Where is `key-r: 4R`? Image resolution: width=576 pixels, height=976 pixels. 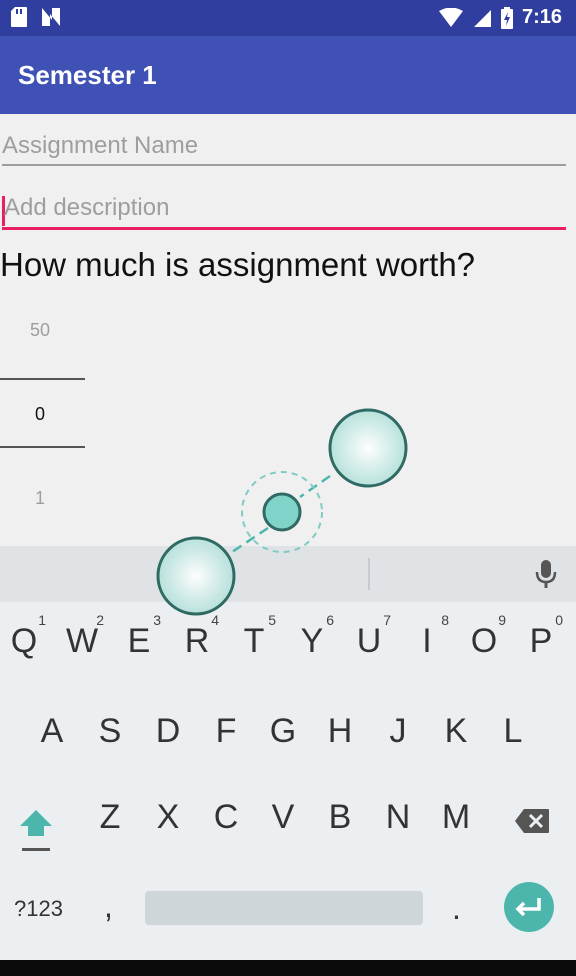
key-r: 4R is located at coordinates (197, 645).